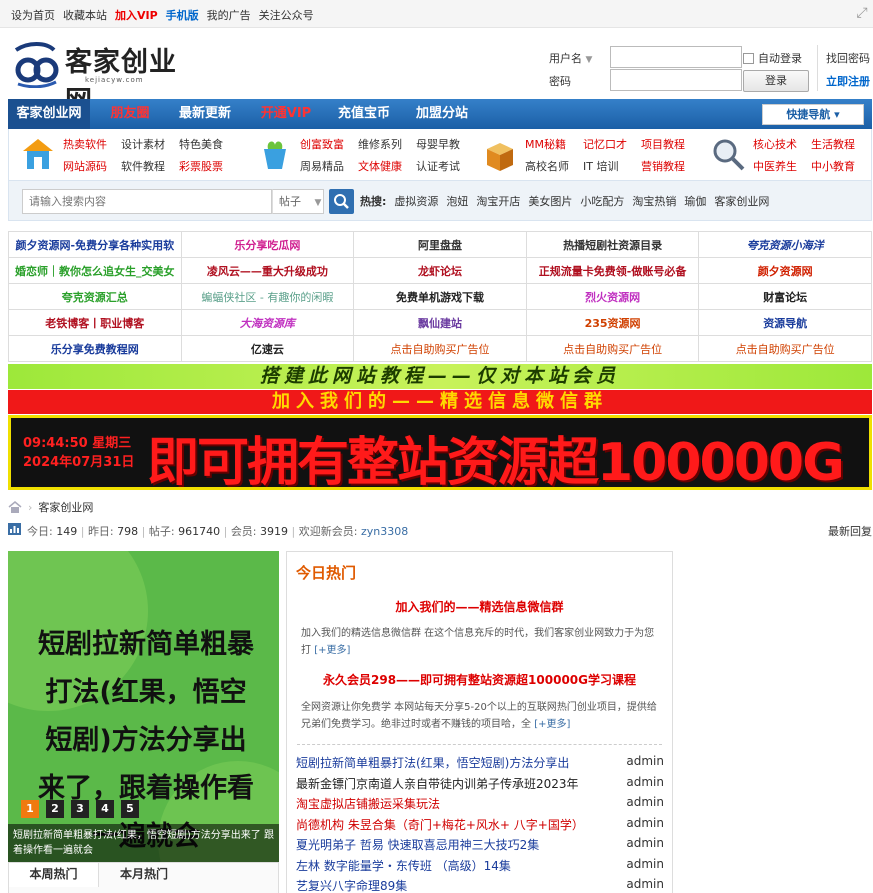 The image size is (873, 893). Describe the element at coordinates (550, 201) in the screenshot. I see `hot-search-link: 美女图片` at that location.